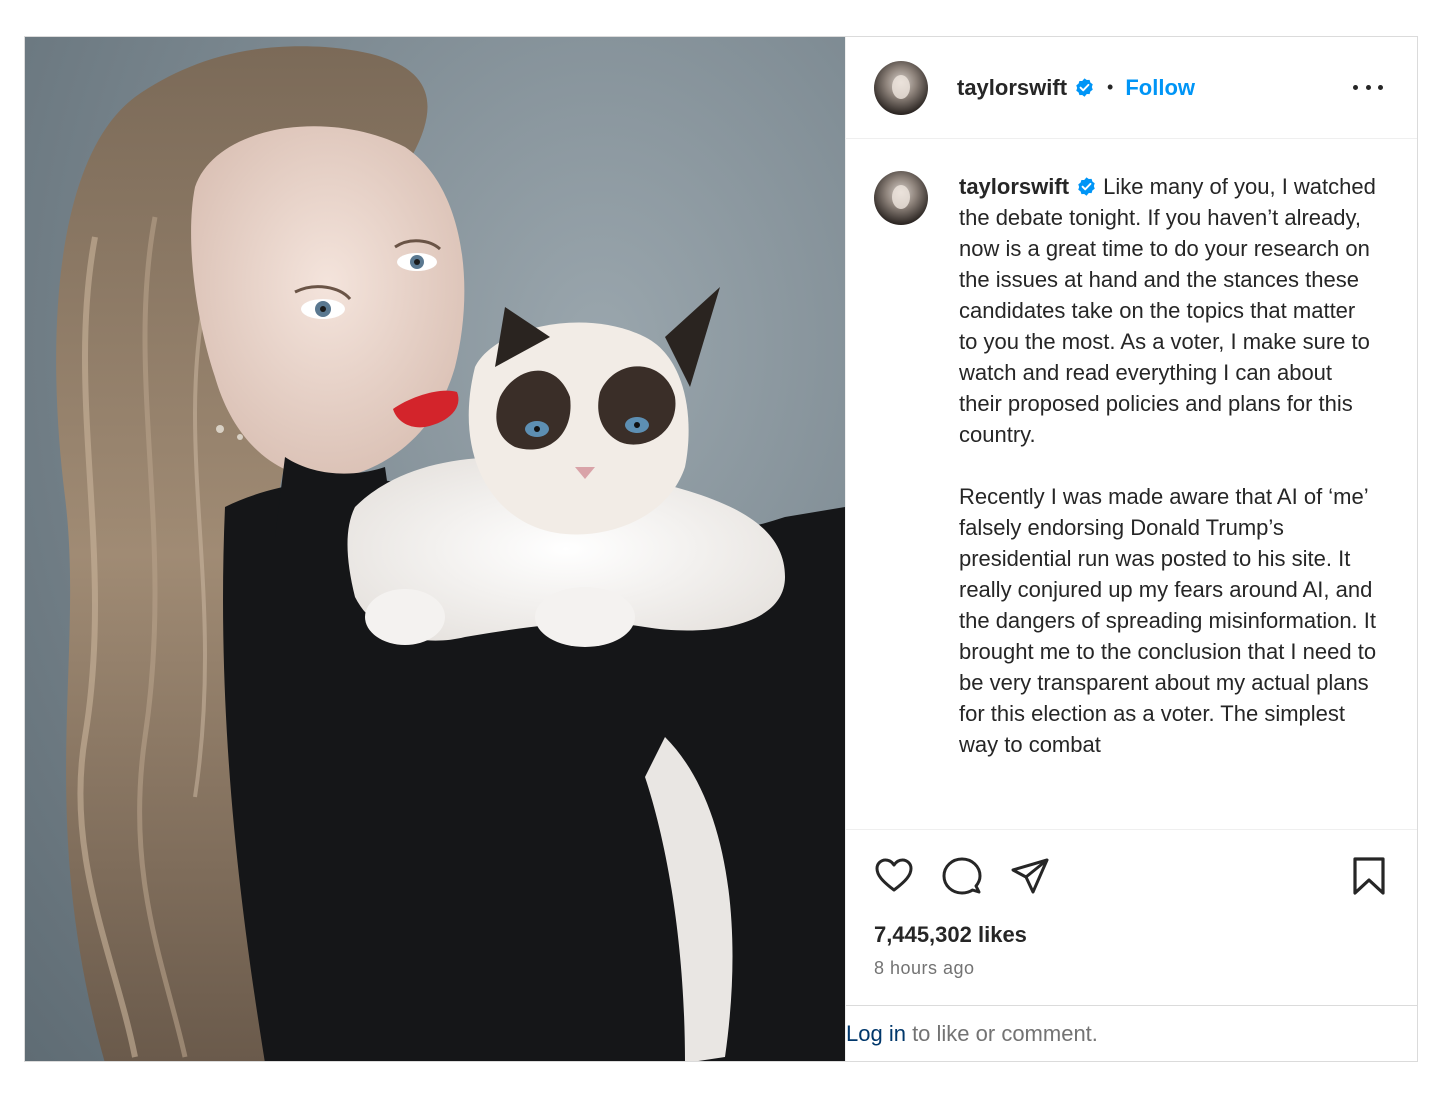  I want to click on actions-section: 7,445,302 likes 8 hours ago, so click(1131, 917).